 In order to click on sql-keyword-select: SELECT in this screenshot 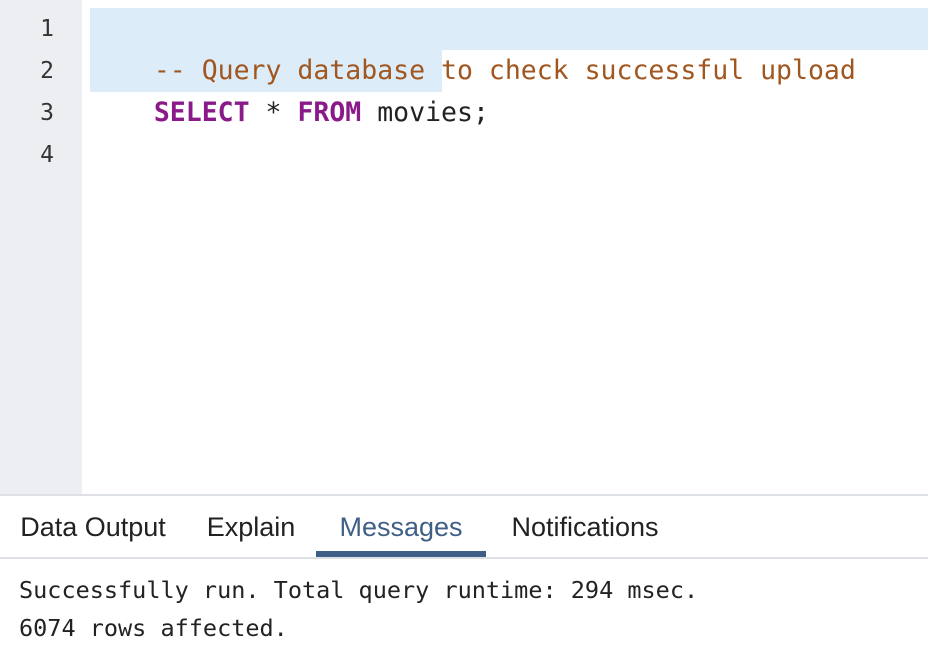, I will do `click(201, 112)`.